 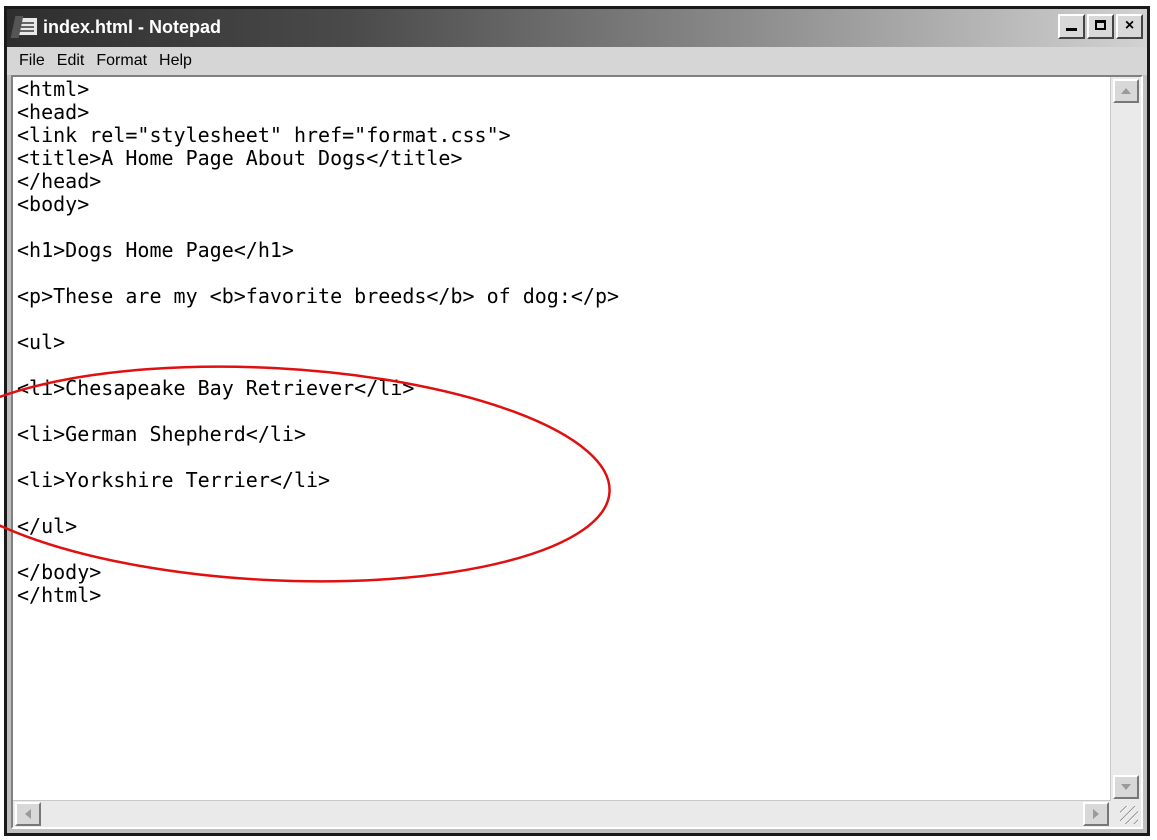 I want to click on scroll-right-button, so click(x=1096, y=814).